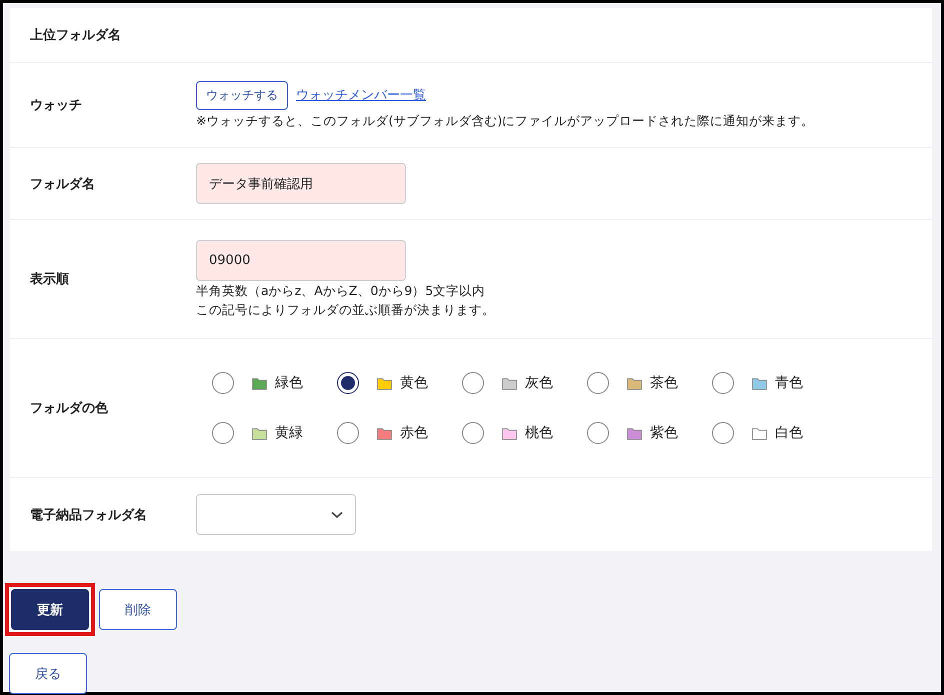 The width and height of the screenshot is (944, 695). Describe the element at coordinates (414, 433) in the screenshot. I see `color-label: 赤色` at that location.